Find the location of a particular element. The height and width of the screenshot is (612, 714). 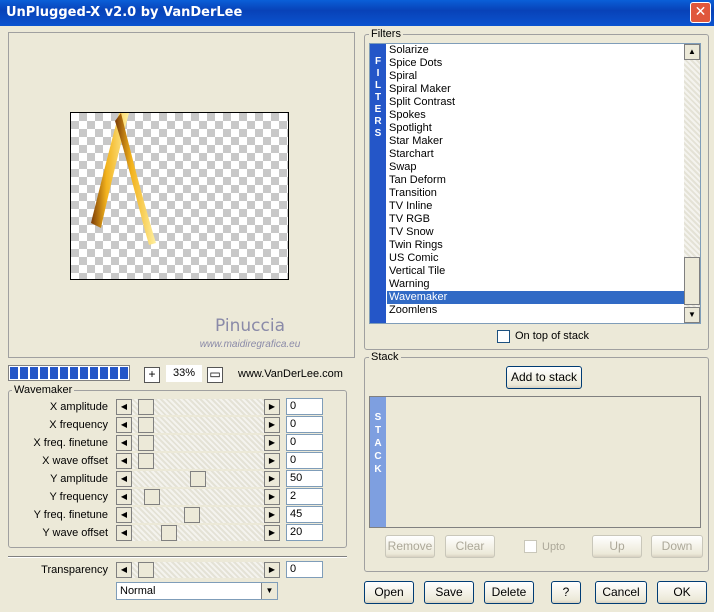

clear-button: Clear is located at coordinates (470, 546).